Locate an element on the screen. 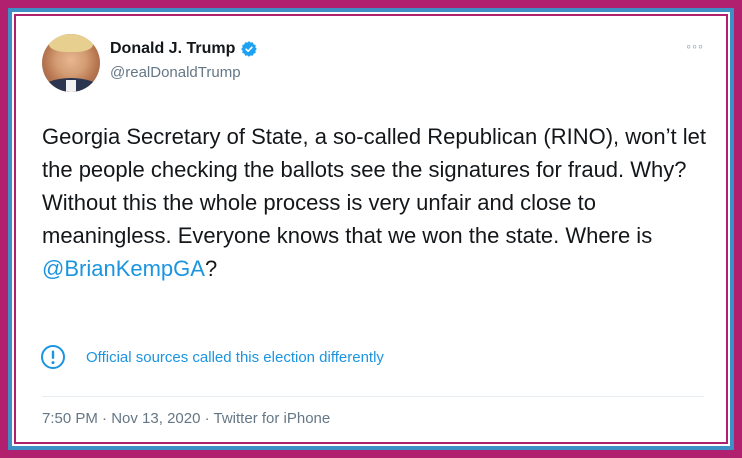  more-options-icon: ◦◦◦ is located at coordinates (695, 46).